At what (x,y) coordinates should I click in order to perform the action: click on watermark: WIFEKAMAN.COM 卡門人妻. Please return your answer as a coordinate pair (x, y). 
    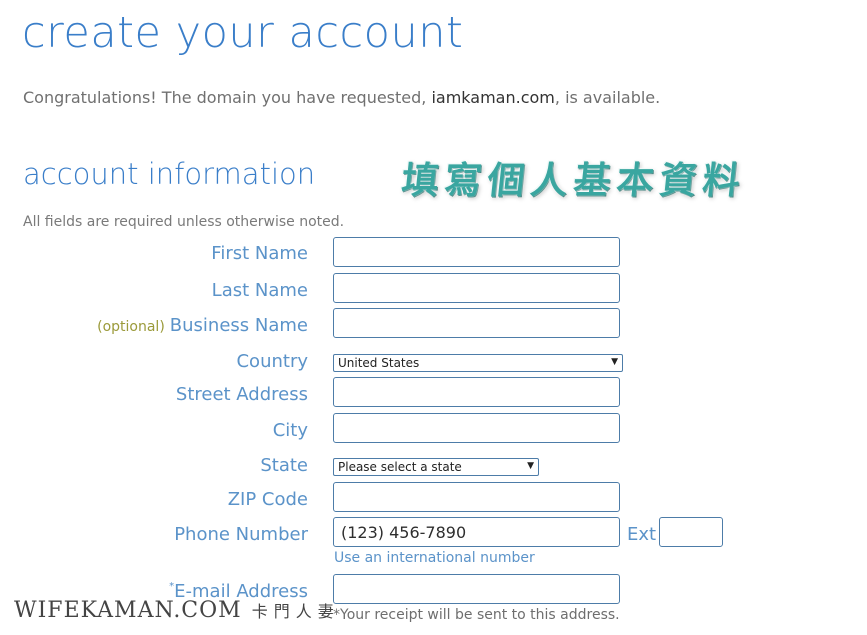
    Looking at the image, I should click on (177, 610).